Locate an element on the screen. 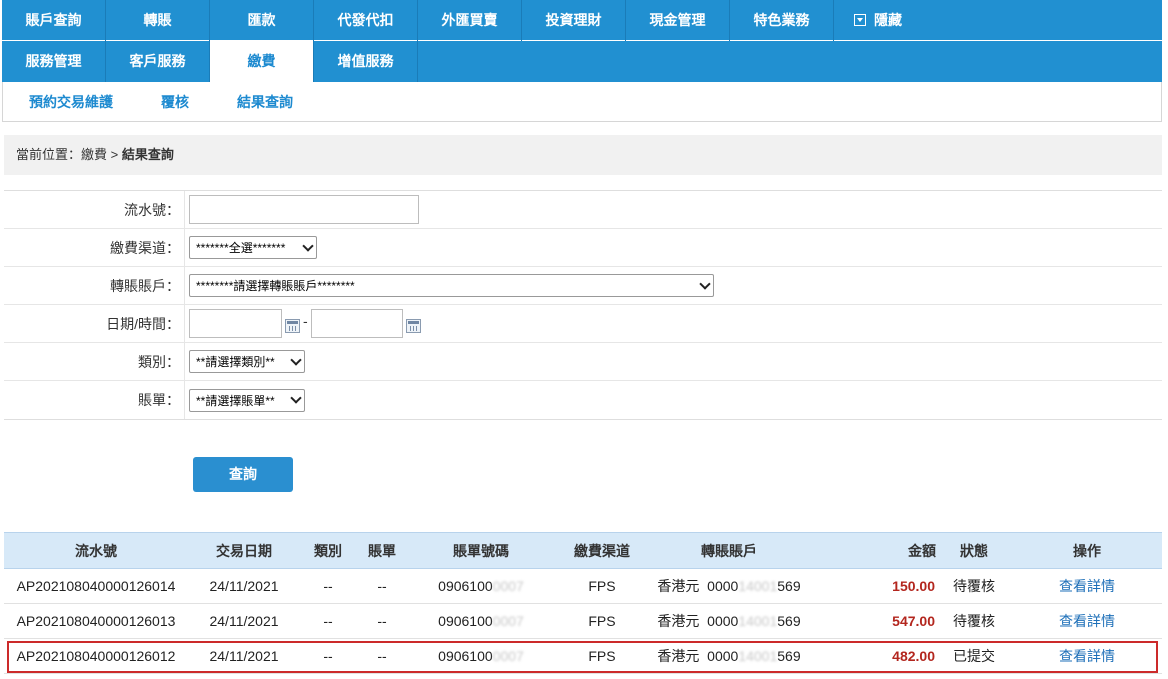  date-to-input is located at coordinates (356, 323).